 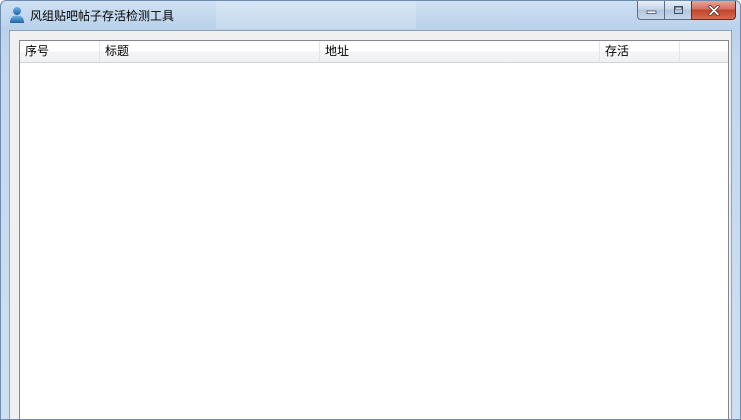 What do you see at coordinates (640, 51) in the screenshot?
I see `column-header-alive: 存活` at bounding box center [640, 51].